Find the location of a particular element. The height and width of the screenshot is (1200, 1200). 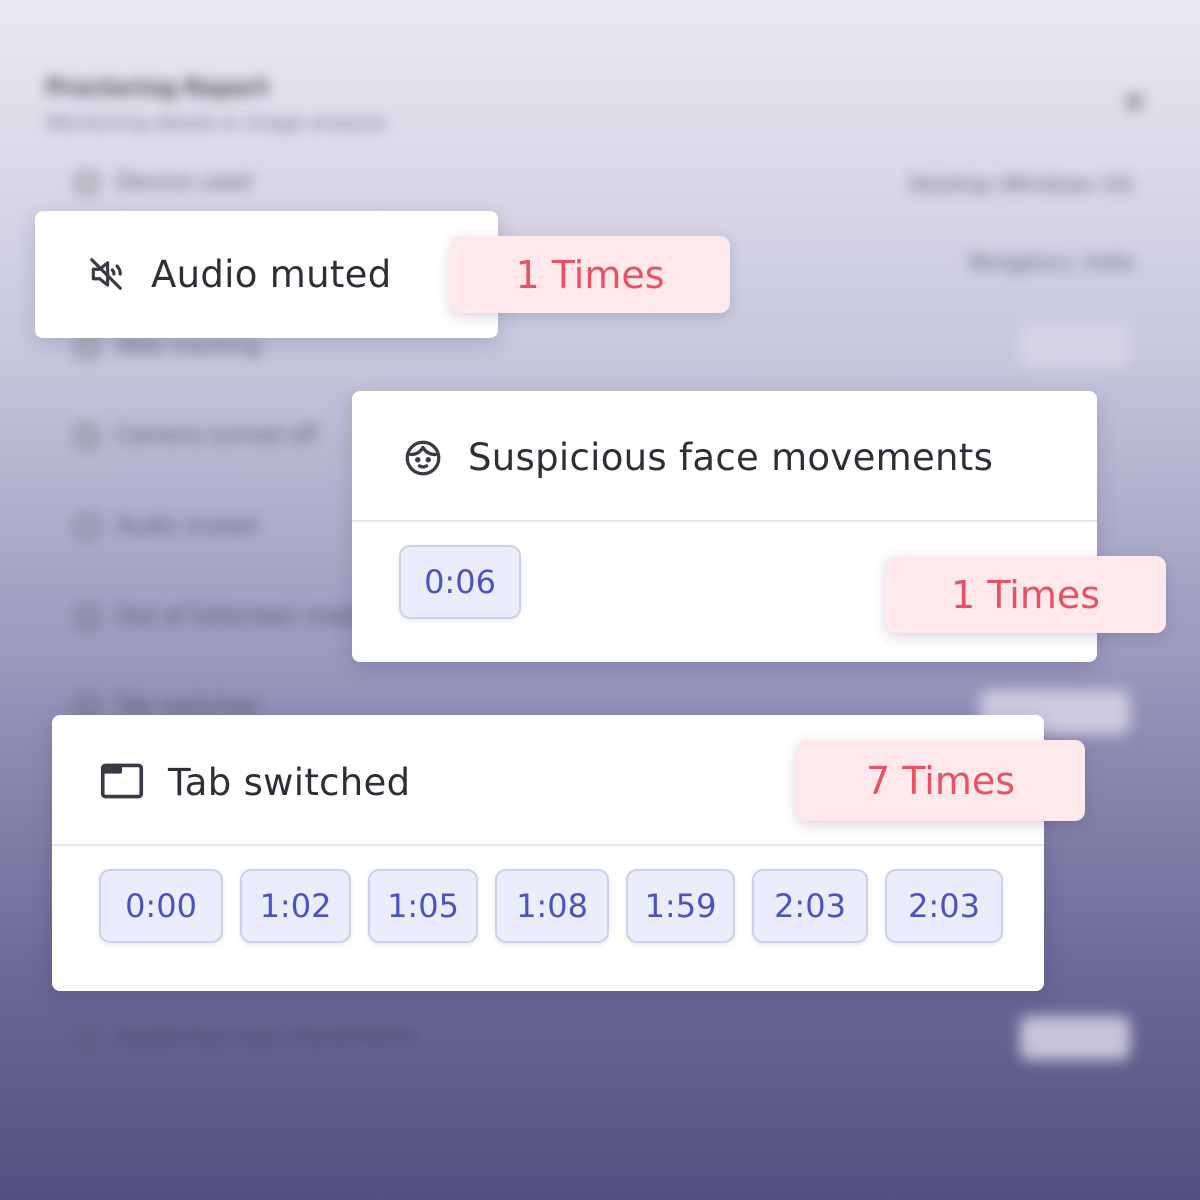

camera-off-icon is located at coordinates (87, 435).